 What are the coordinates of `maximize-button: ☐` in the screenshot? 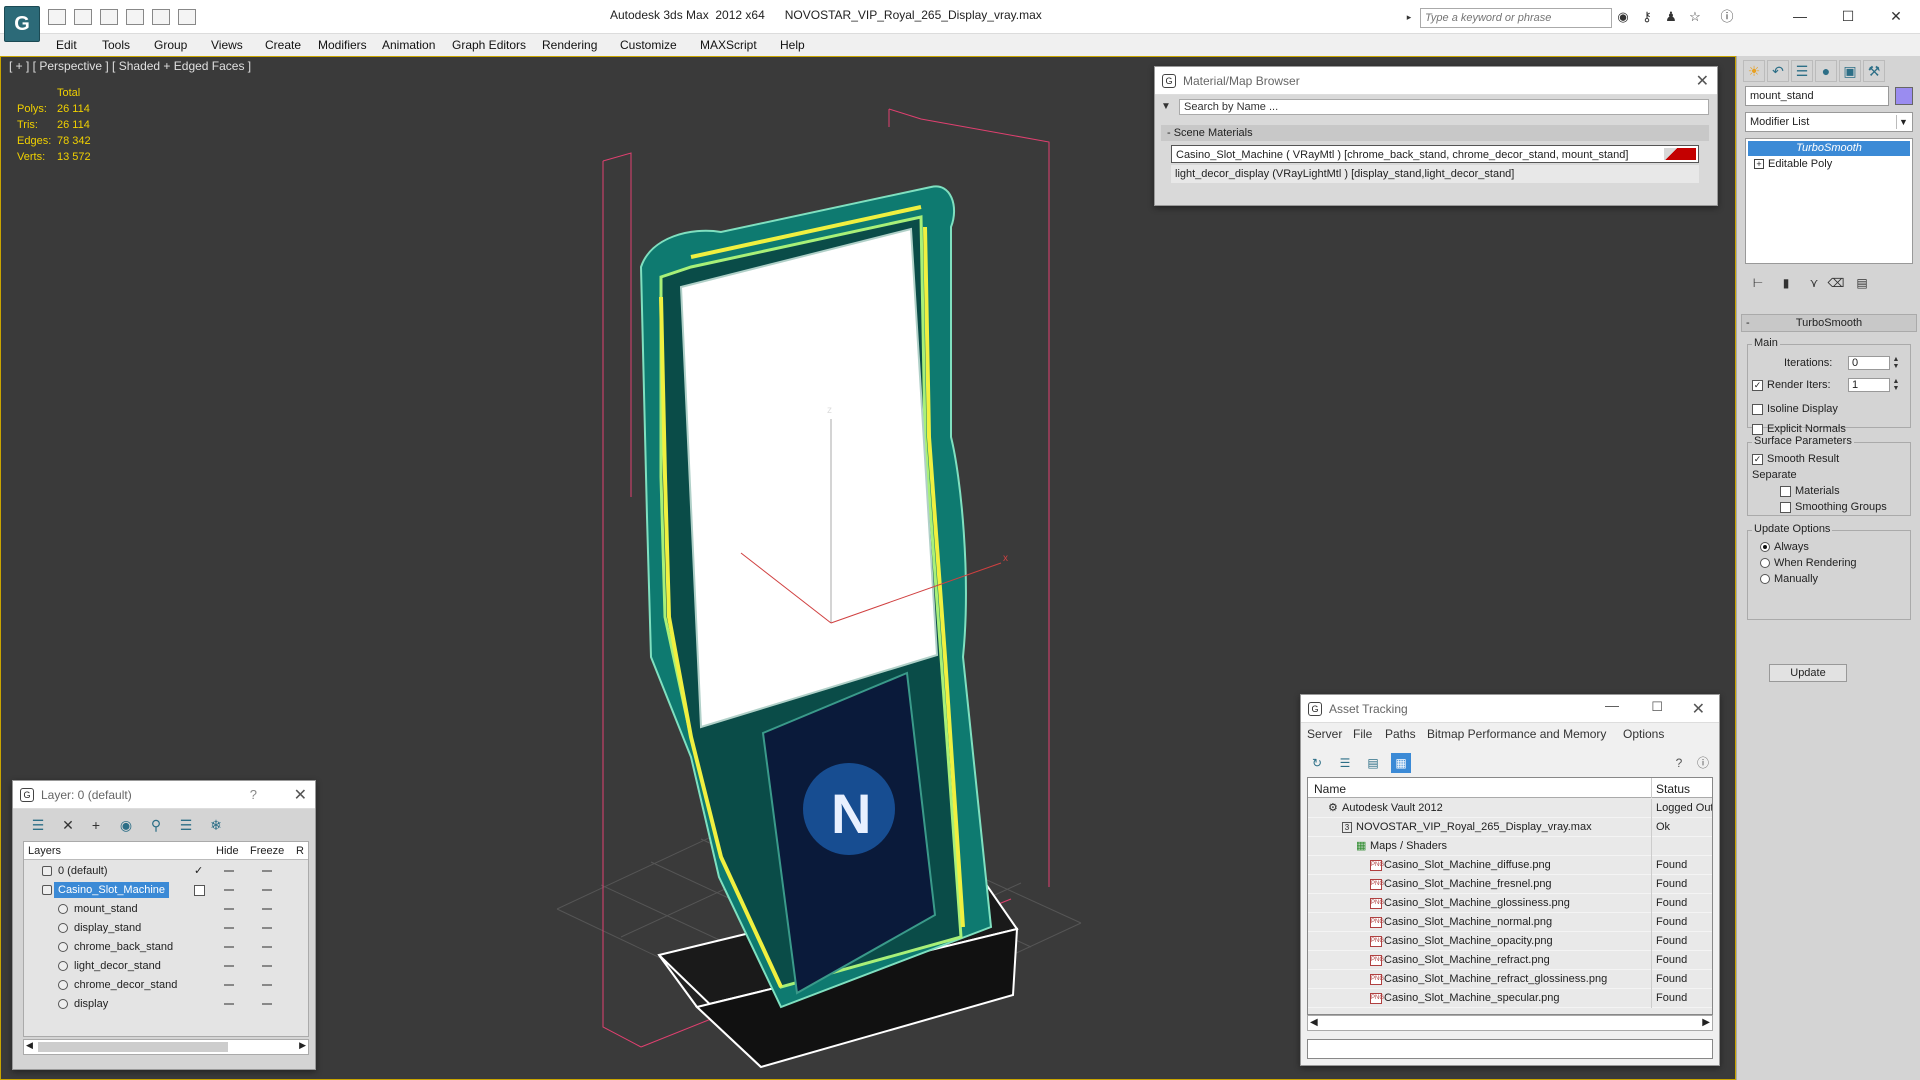 It's located at (1848, 16).